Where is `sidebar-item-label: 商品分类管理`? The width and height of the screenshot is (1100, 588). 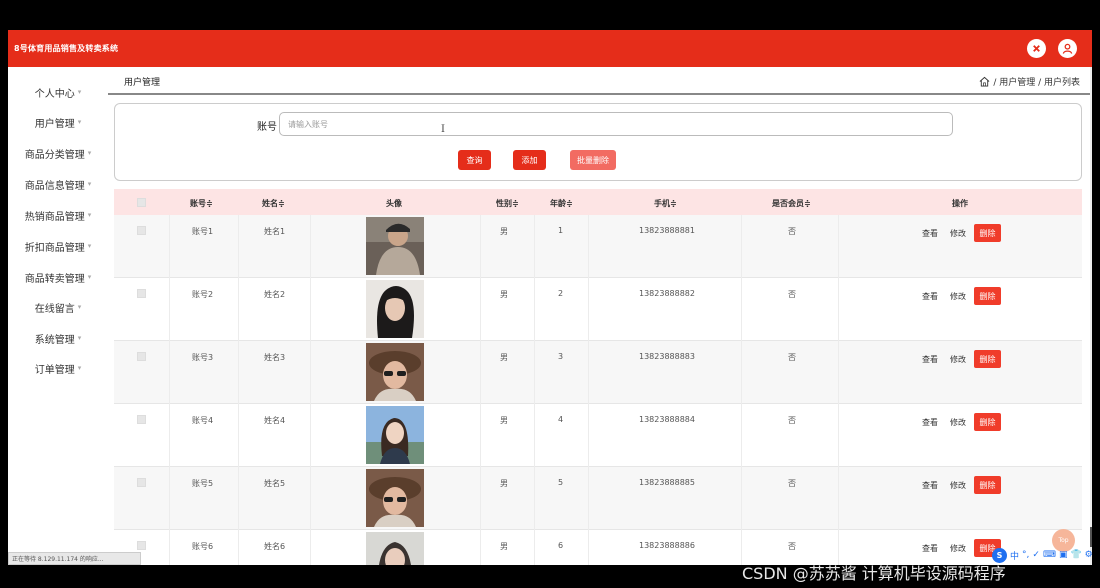
sidebar-item-label: 商品分类管理 is located at coordinates (54, 155).